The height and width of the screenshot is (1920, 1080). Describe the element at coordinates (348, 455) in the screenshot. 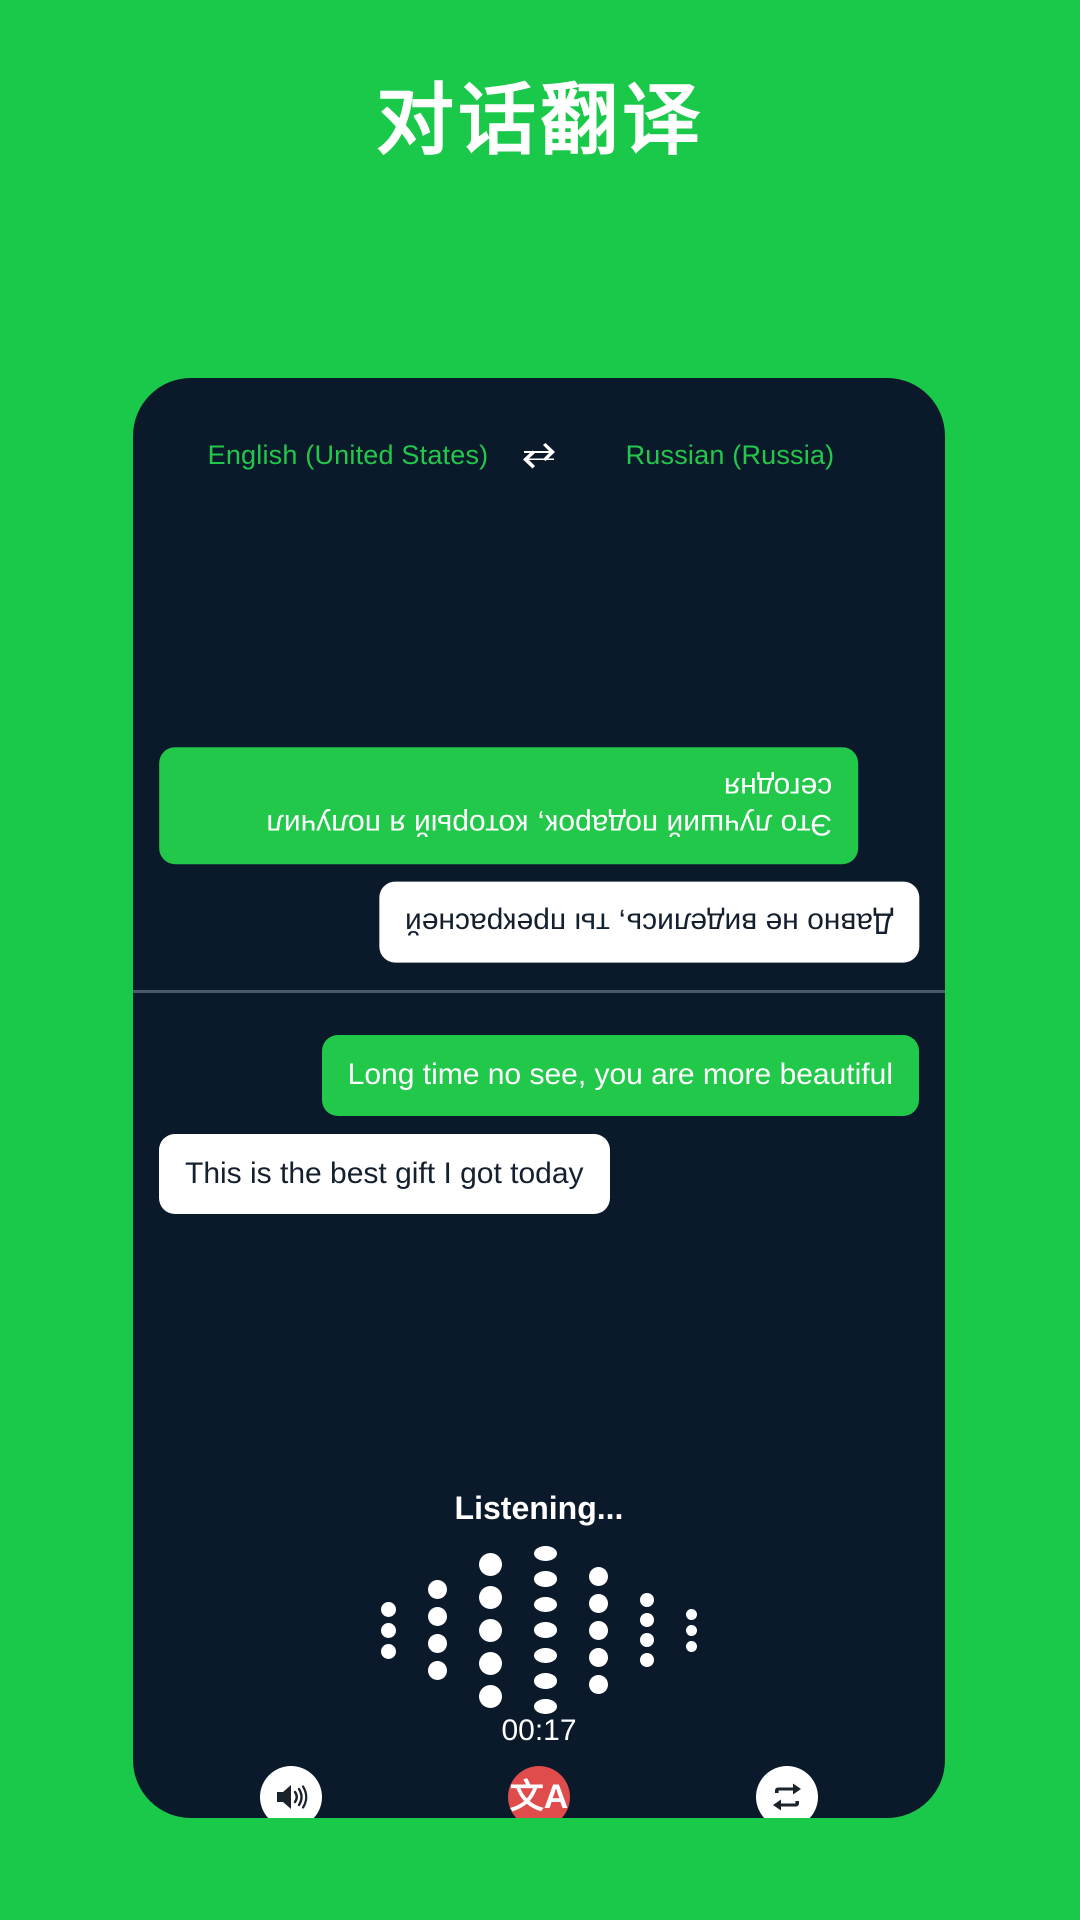

I see `source-language-selector: English (United States)` at that location.